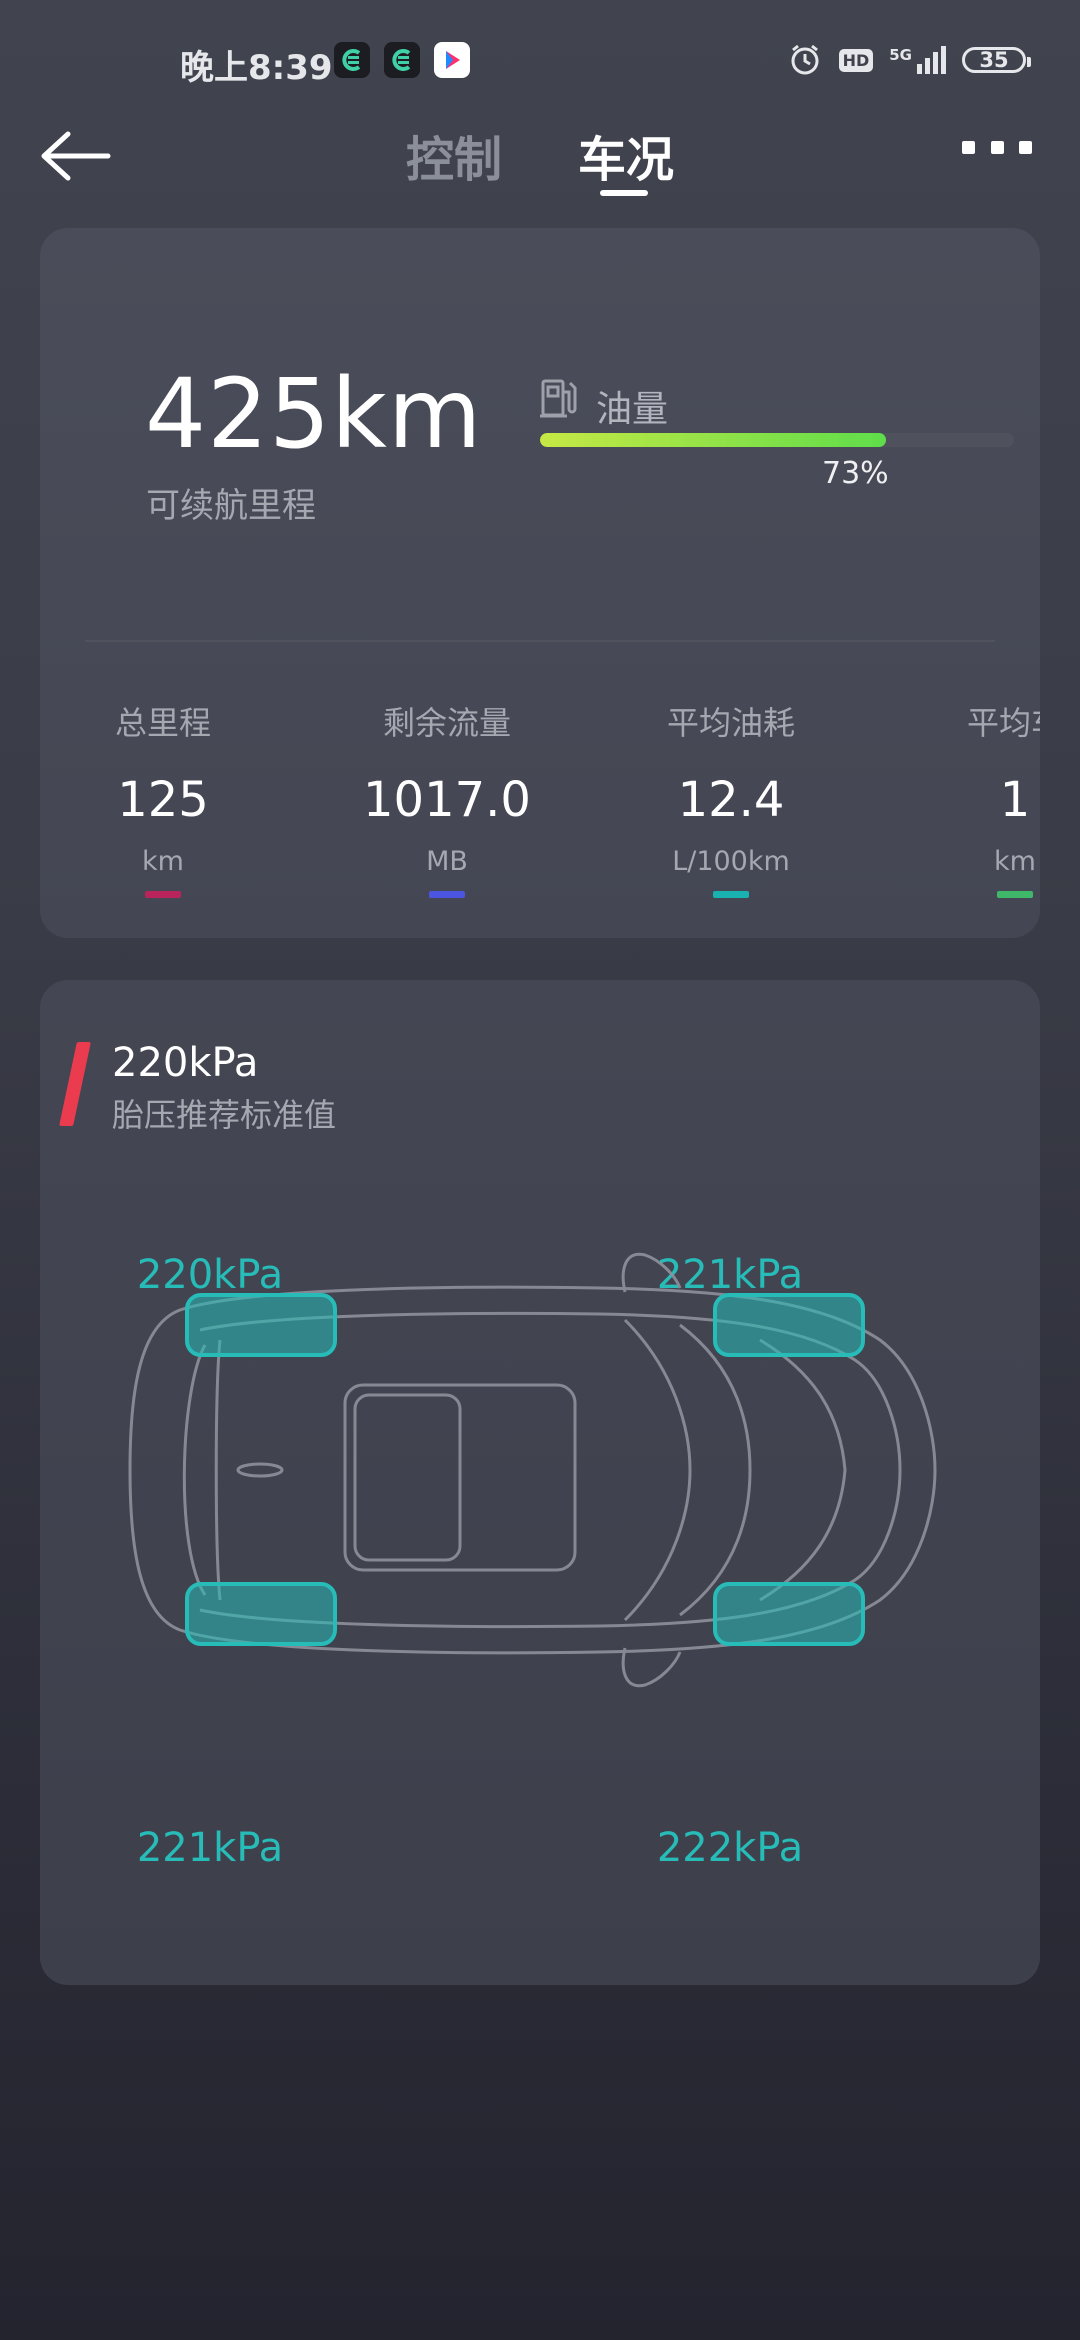 Image resolution: width=1080 pixels, height=2340 pixels. Describe the element at coordinates (261, 1614) in the screenshot. I see `tire-rear-left` at that location.